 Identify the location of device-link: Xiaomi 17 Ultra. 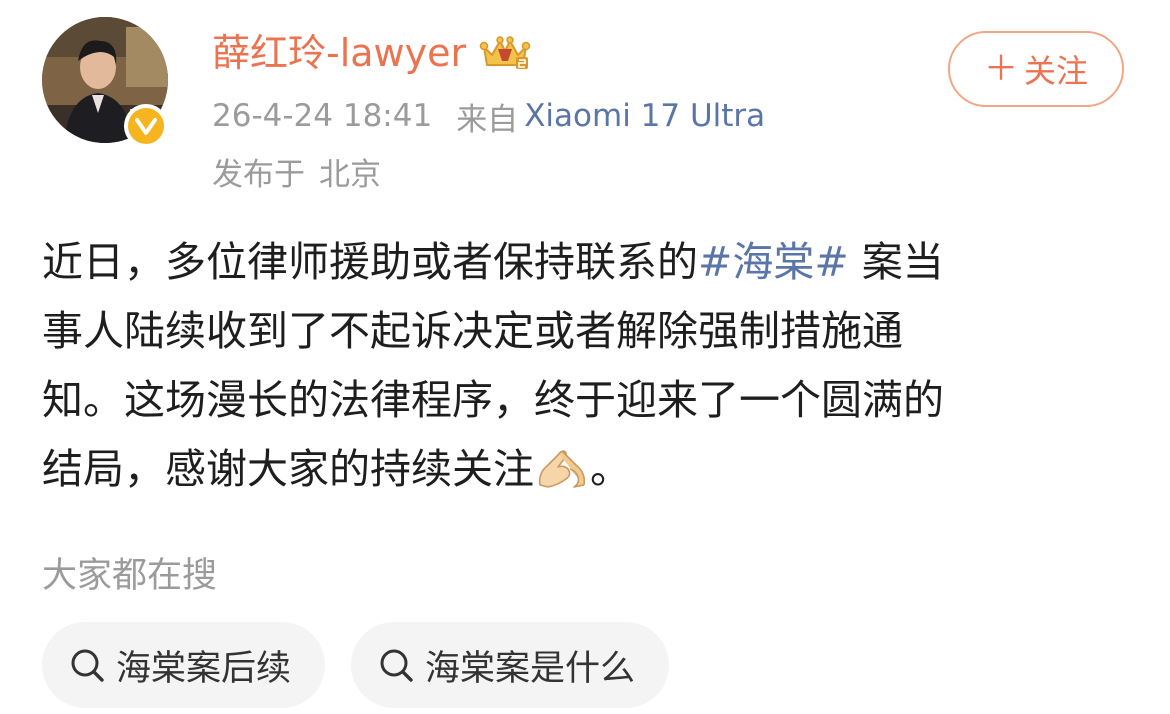
(644, 116).